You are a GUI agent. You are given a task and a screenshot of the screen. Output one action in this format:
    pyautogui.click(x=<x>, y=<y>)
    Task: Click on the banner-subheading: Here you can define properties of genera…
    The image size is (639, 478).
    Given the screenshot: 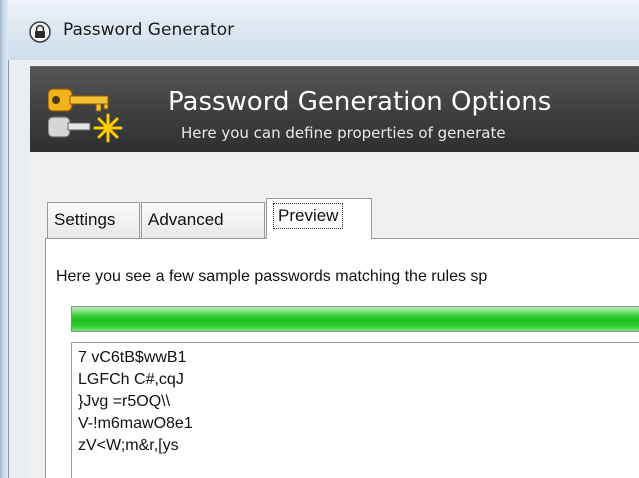 What is the action you would take?
    pyautogui.click(x=343, y=133)
    